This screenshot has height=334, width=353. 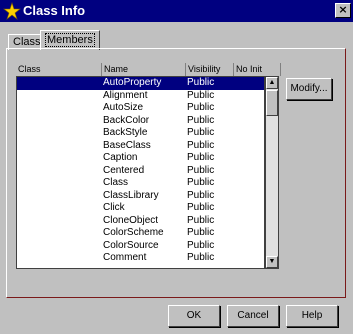 I want to click on cell-name: ColorScheme, so click(x=133, y=232).